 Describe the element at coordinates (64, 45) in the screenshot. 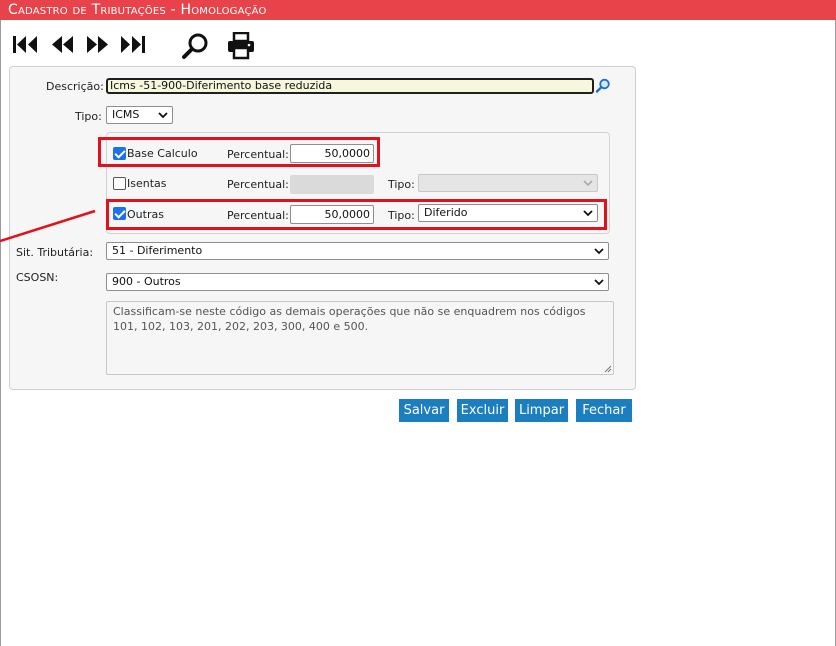

I see `previous-record-icon` at that location.